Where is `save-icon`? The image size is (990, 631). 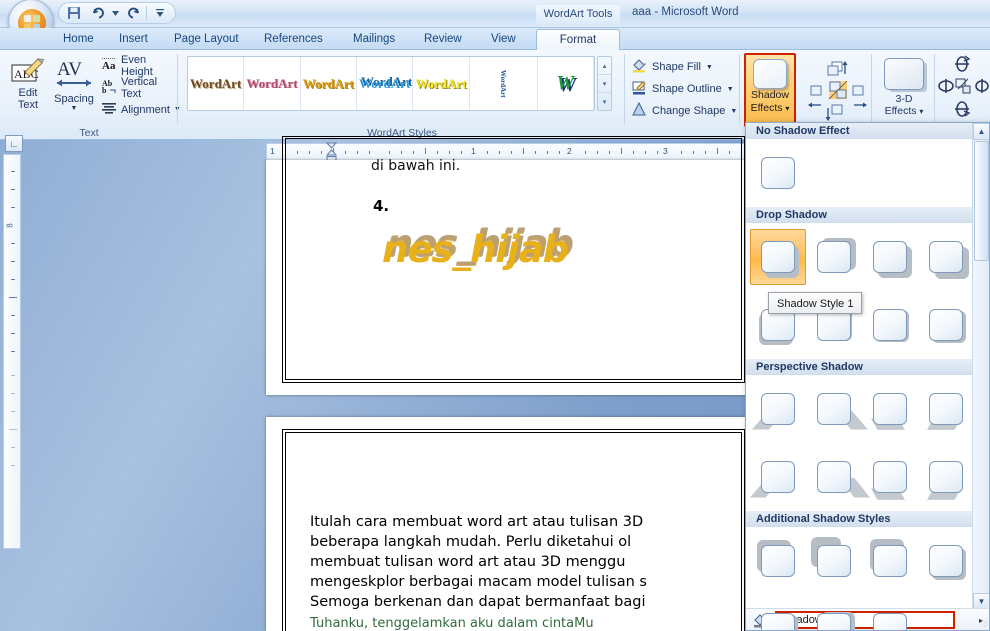 save-icon is located at coordinates (74, 13).